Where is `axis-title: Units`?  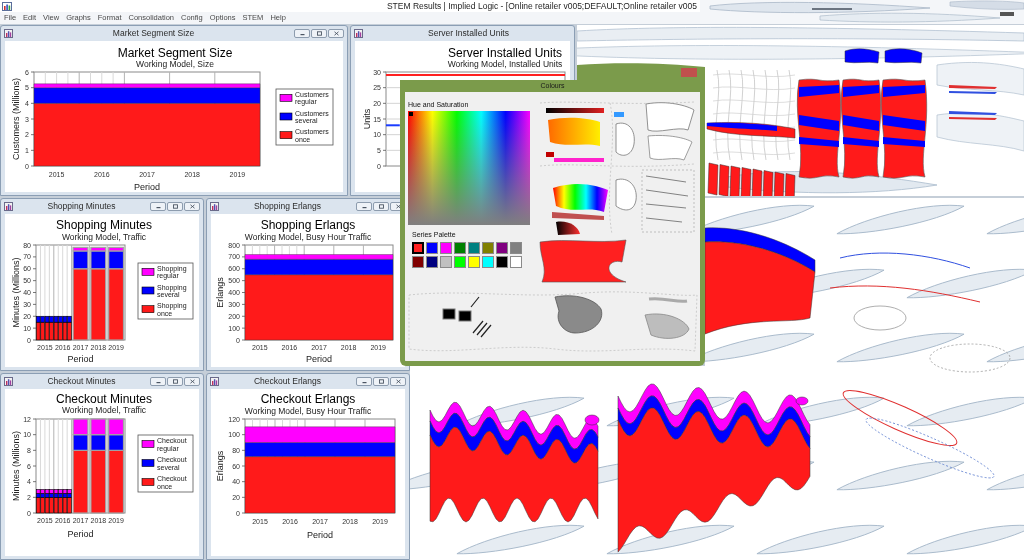
axis-title: Units is located at coordinates (367, 119).